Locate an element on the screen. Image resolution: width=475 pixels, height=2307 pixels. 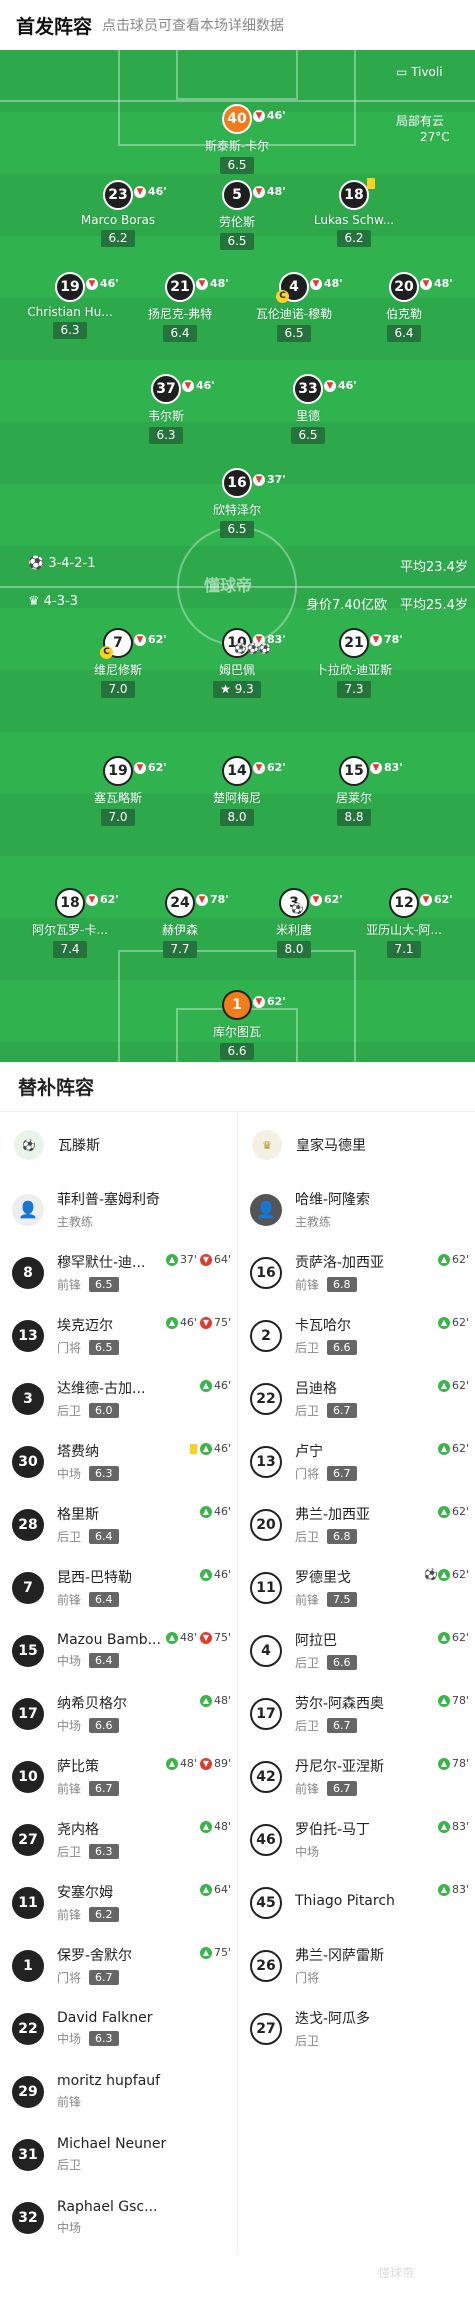
home-team-logo: ⚽ is located at coordinates (29, 1145).